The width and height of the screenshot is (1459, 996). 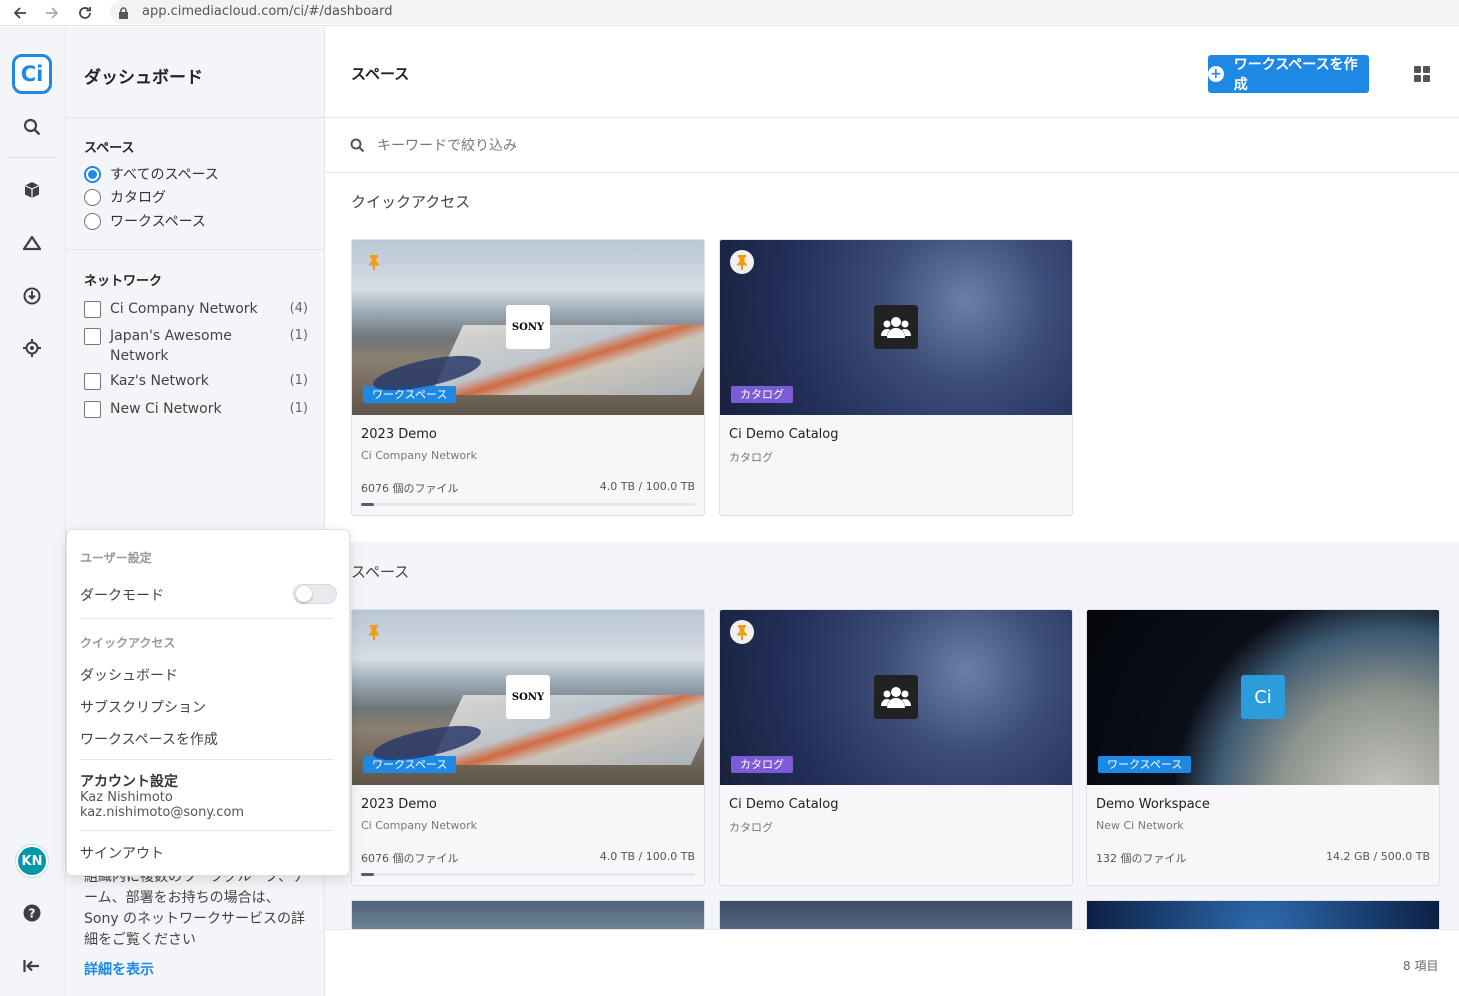 I want to click on item-count: 8 項目, so click(x=1421, y=966).